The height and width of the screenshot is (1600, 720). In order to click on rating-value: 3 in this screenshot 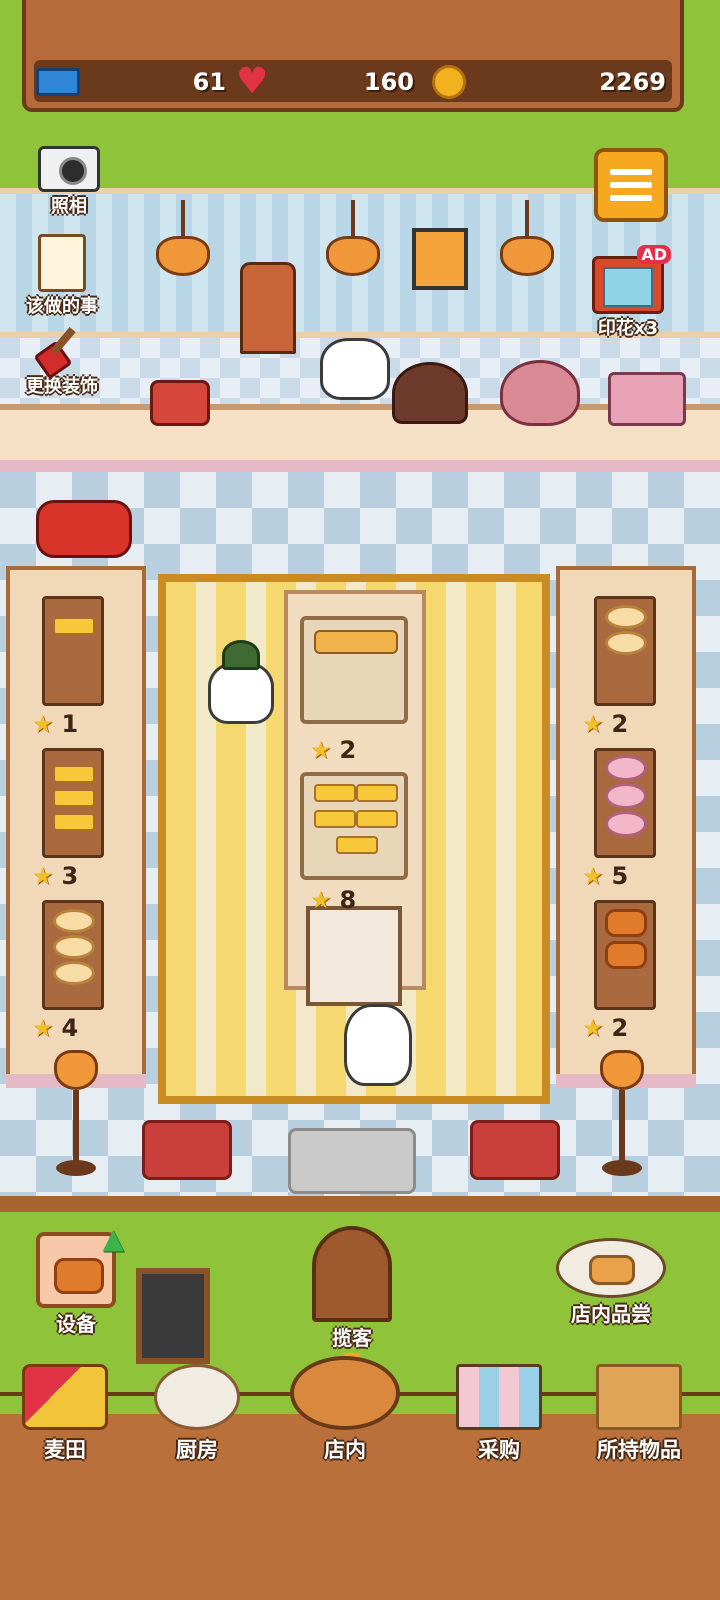, I will do `click(70, 876)`.